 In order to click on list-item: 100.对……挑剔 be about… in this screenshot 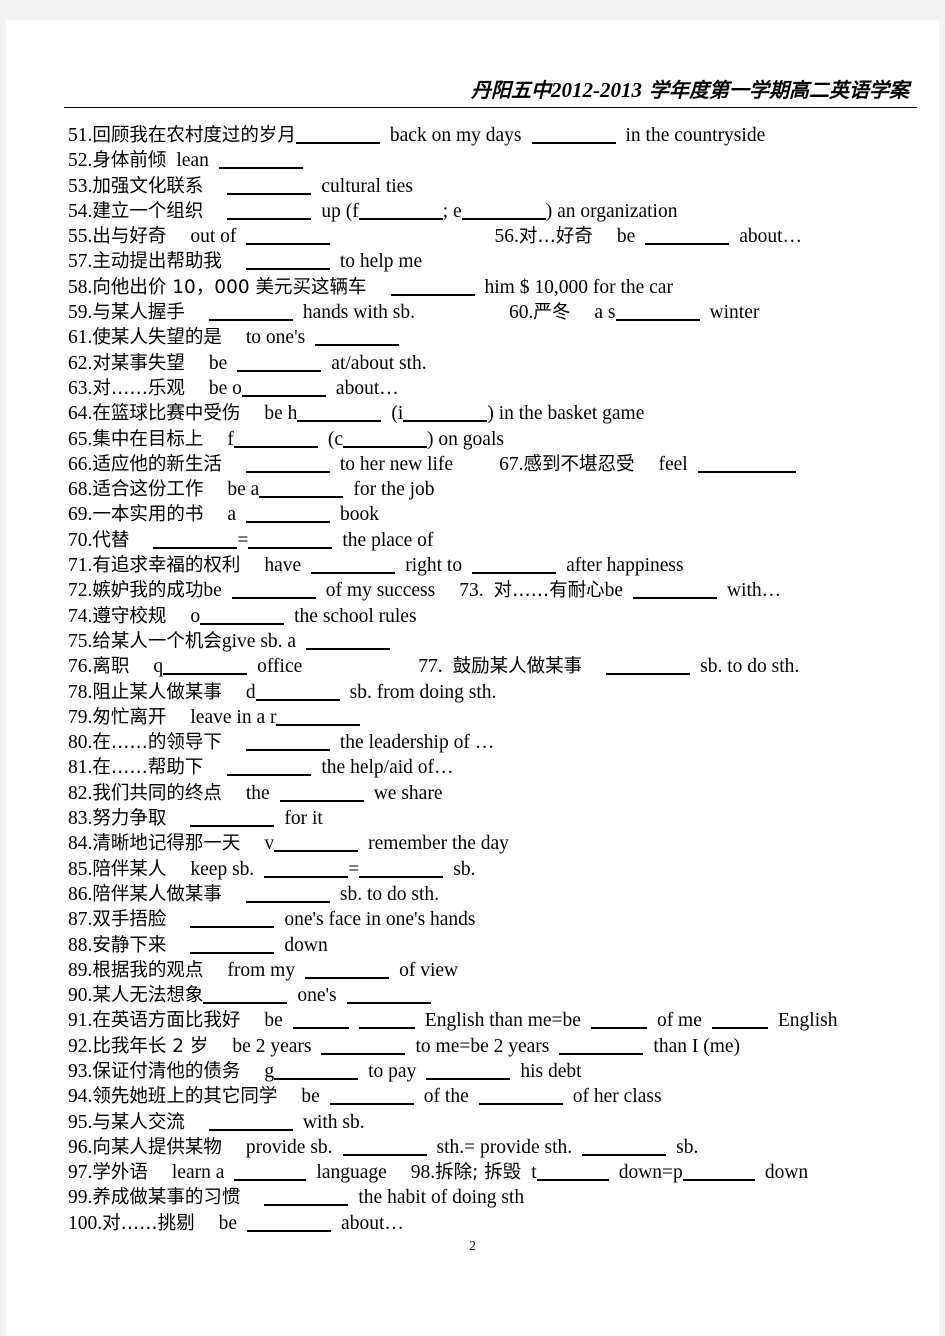, I will do `click(499, 1223)`.